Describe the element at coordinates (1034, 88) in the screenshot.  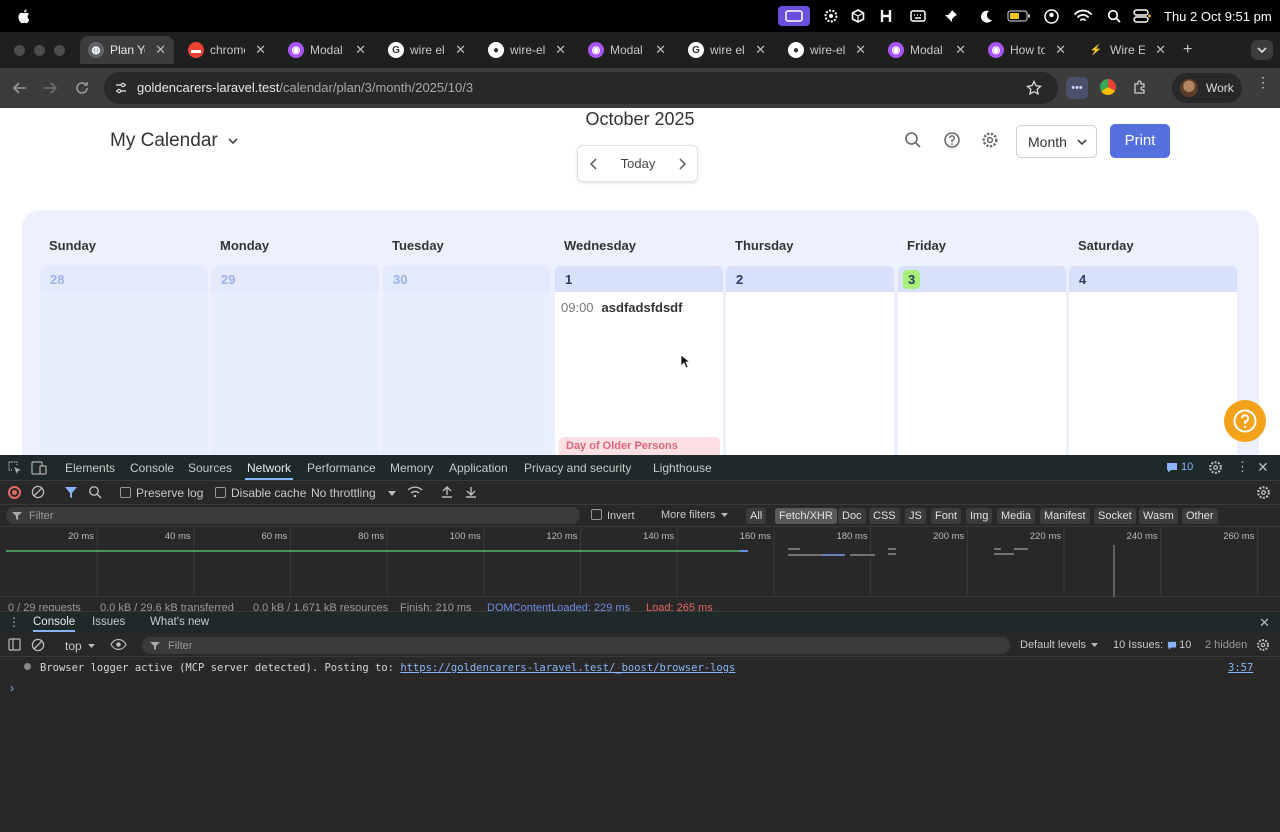
I see `bookmark-star-icon` at that location.